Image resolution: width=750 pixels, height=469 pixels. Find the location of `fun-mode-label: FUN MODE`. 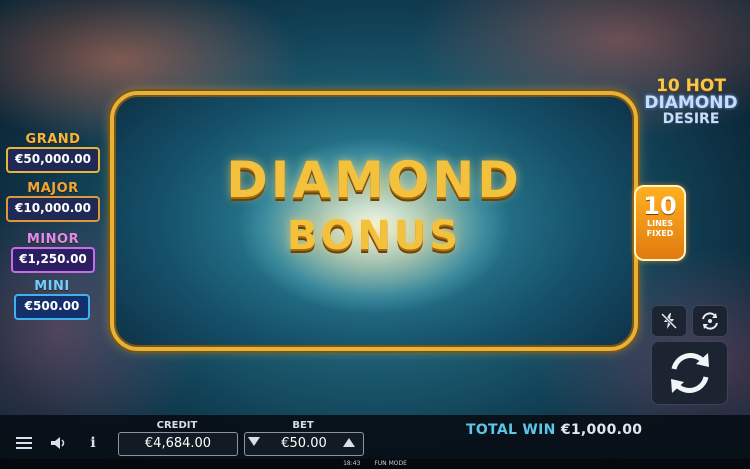

fun-mode-label: FUN MODE is located at coordinates (390, 463).